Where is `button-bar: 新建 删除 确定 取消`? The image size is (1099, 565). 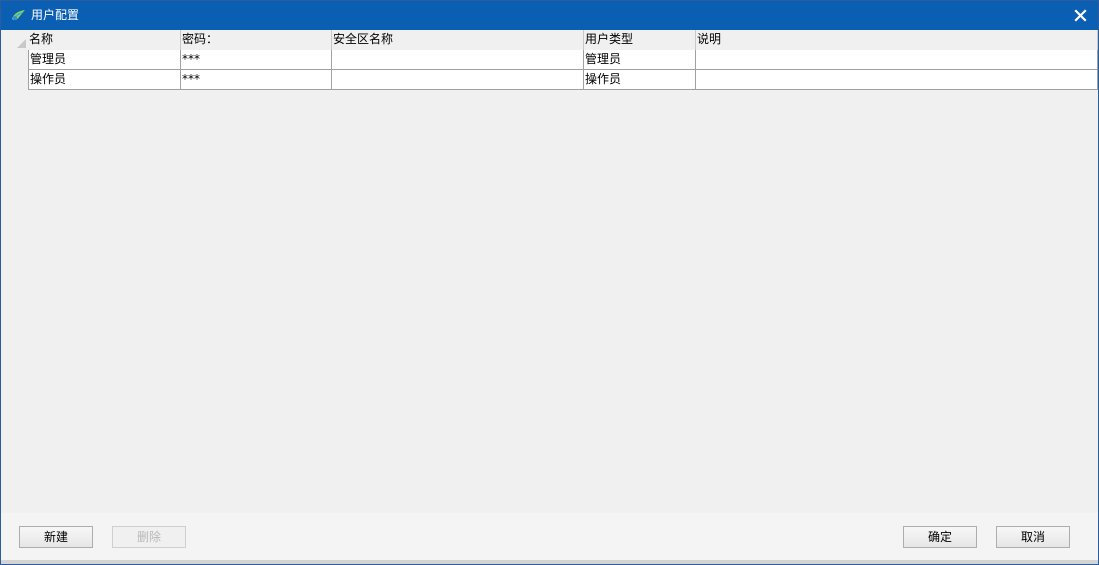
button-bar: 新建 删除 确定 取消 is located at coordinates (549, 536).